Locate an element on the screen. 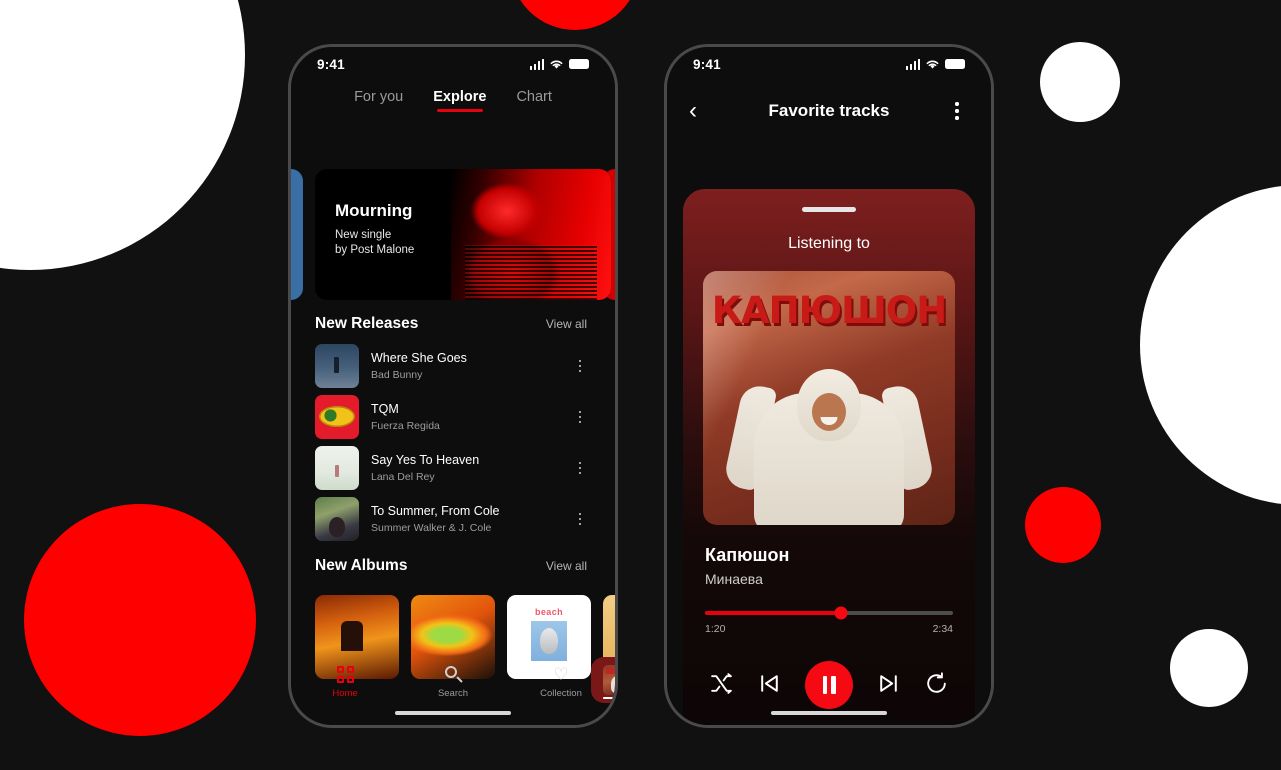 The image size is (1281, 770). track-title: To Summer, From Cole is located at coordinates (435, 510).